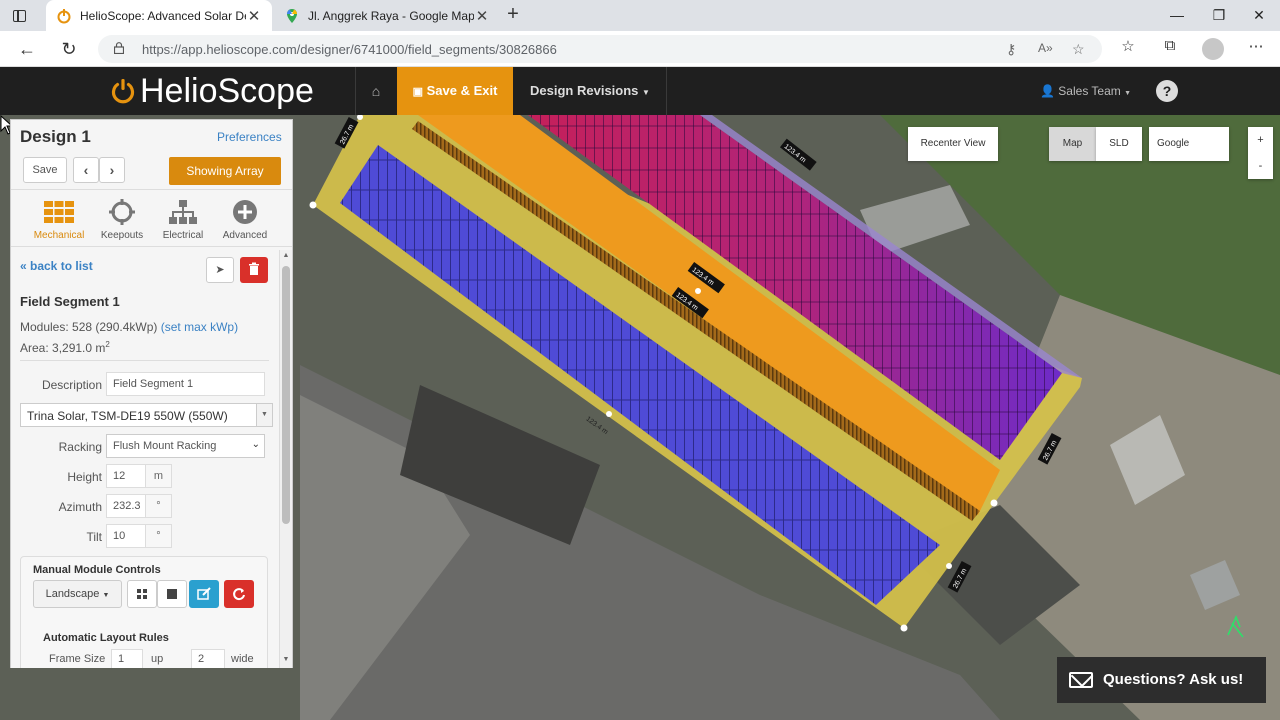 The height and width of the screenshot is (720, 1280). I want to click on module-select: Trina Solar, TSM-DE19 550W (550W) ▼, so click(146, 415).